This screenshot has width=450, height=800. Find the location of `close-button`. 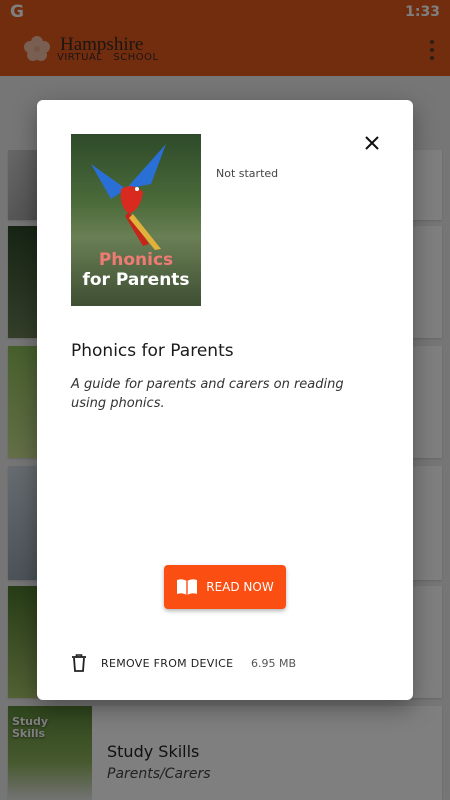

close-button is located at coordinates (372, 143).